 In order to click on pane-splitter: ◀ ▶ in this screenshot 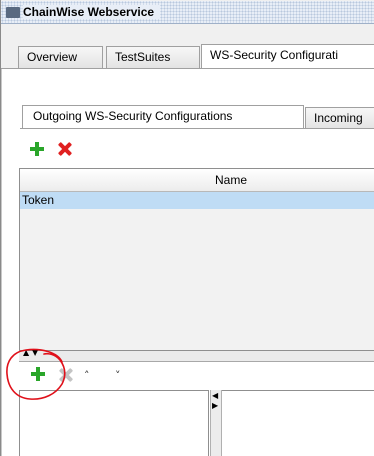, I will do `click(216, 423)`.